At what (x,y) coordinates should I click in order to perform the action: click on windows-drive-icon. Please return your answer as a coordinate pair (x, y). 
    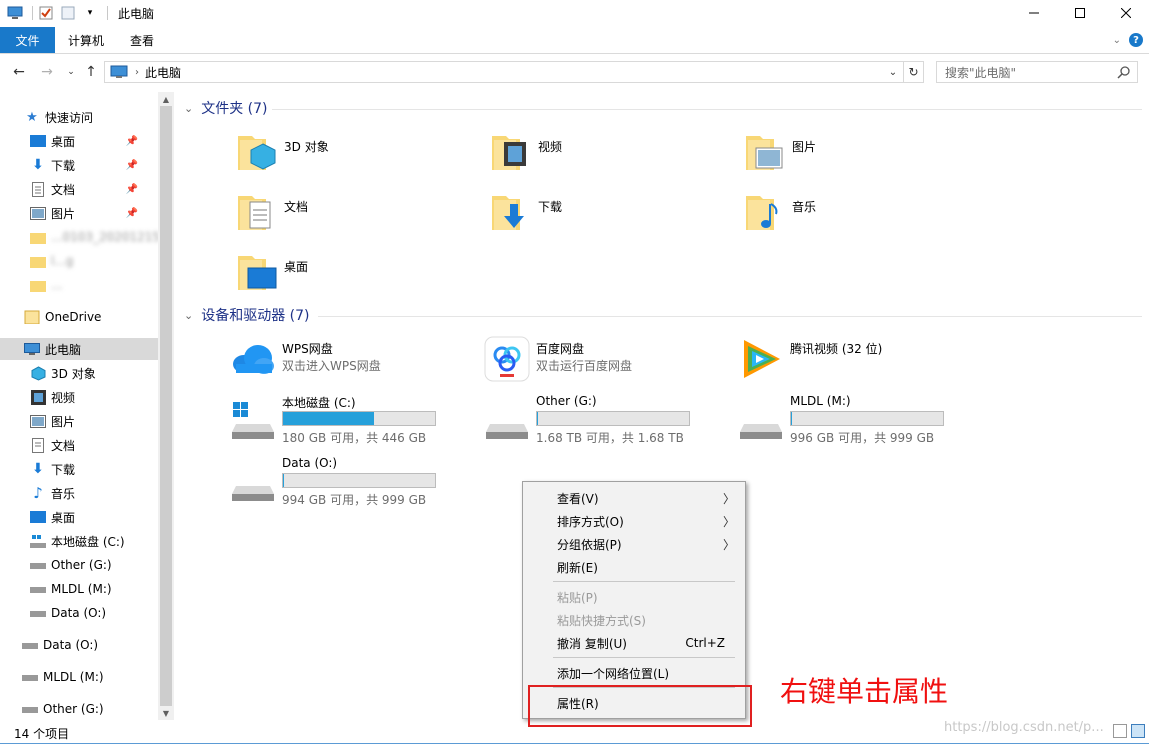
    Looking at the image, I should click on (253, 420).